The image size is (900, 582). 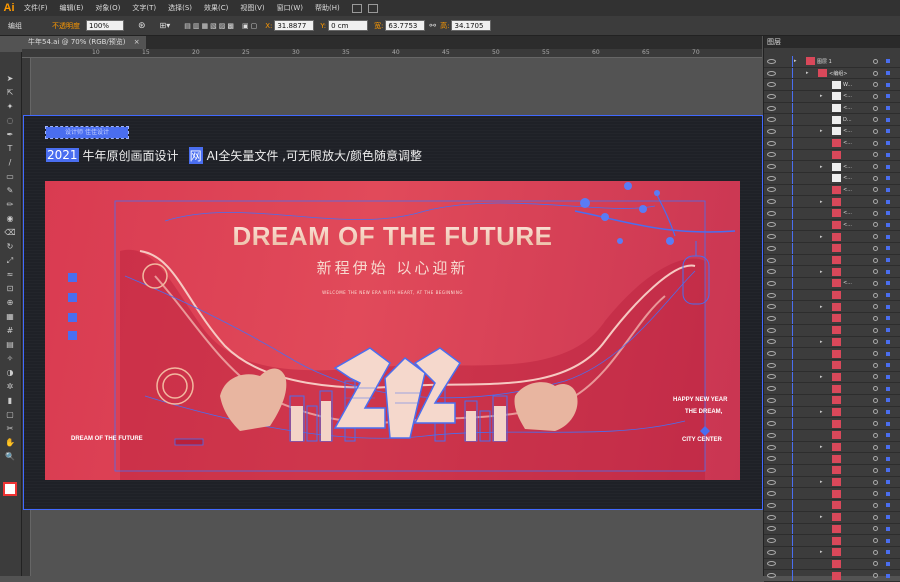 I want to click on horizontal-ruler: 10 15 20 25 30 35 40 45 50 55 60 65 70, so click(x=392, y=53).